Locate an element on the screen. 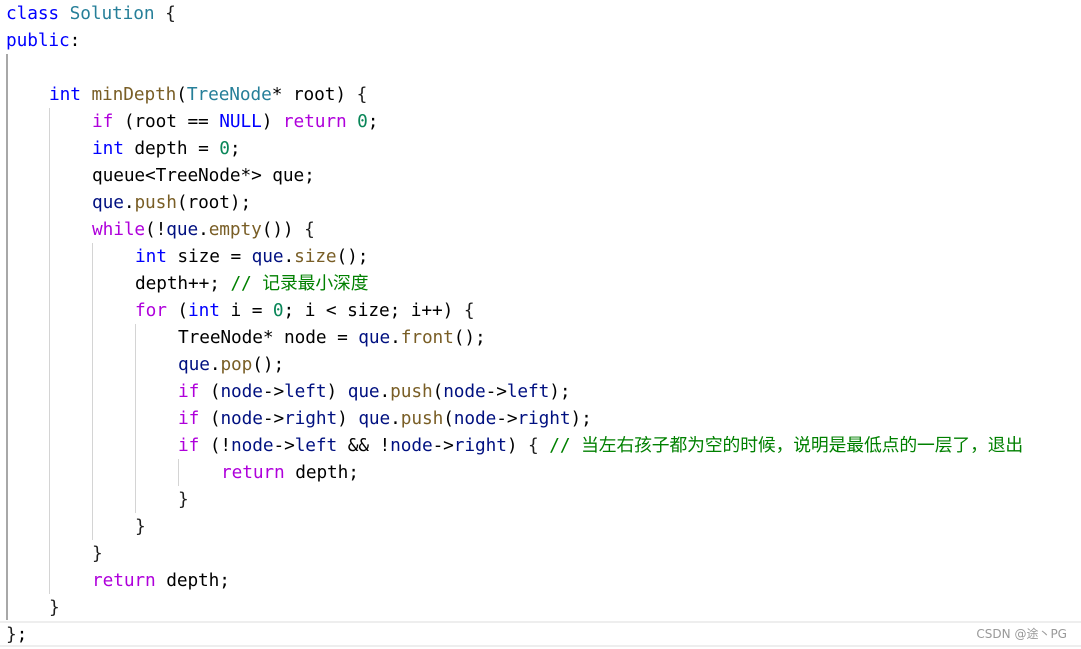 This screenshot has width=1081, height=649. code-text: depth++; is located at coordinates (183, 283).